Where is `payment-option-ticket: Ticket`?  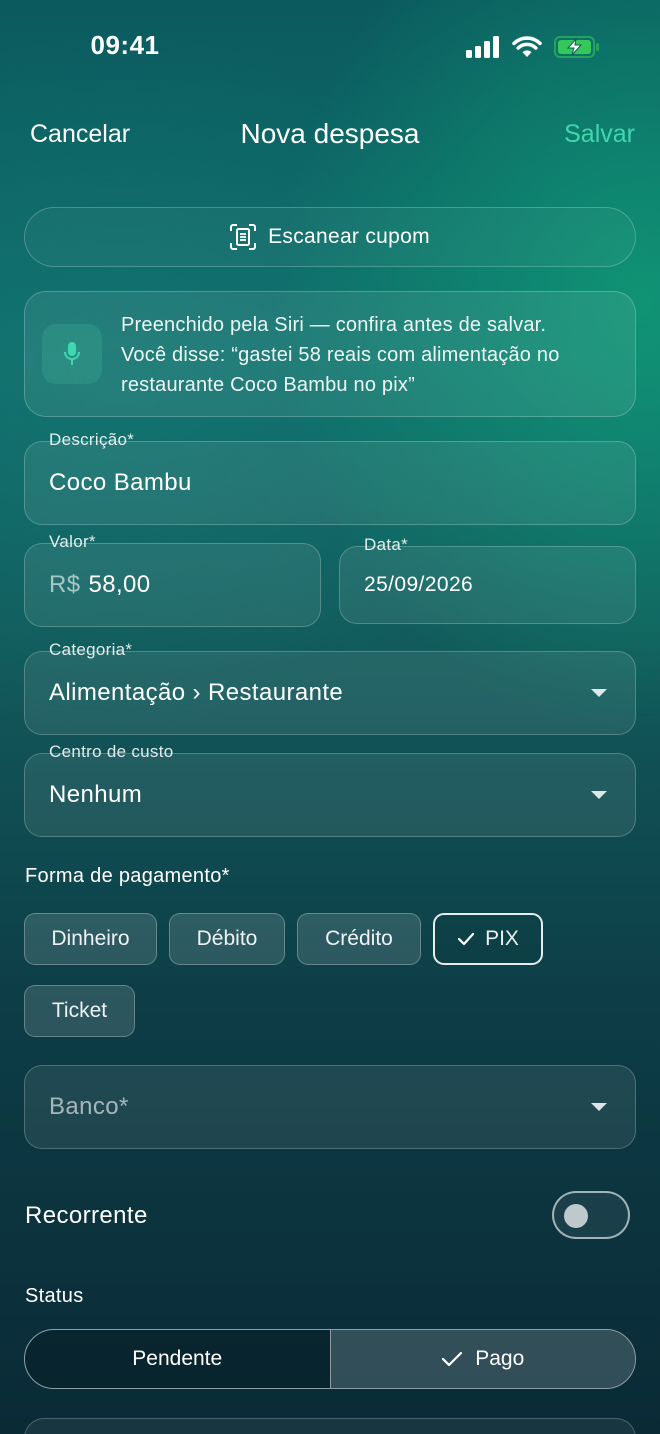 payment-option-ticket: Ticket is located at coordinates (79, 1011).